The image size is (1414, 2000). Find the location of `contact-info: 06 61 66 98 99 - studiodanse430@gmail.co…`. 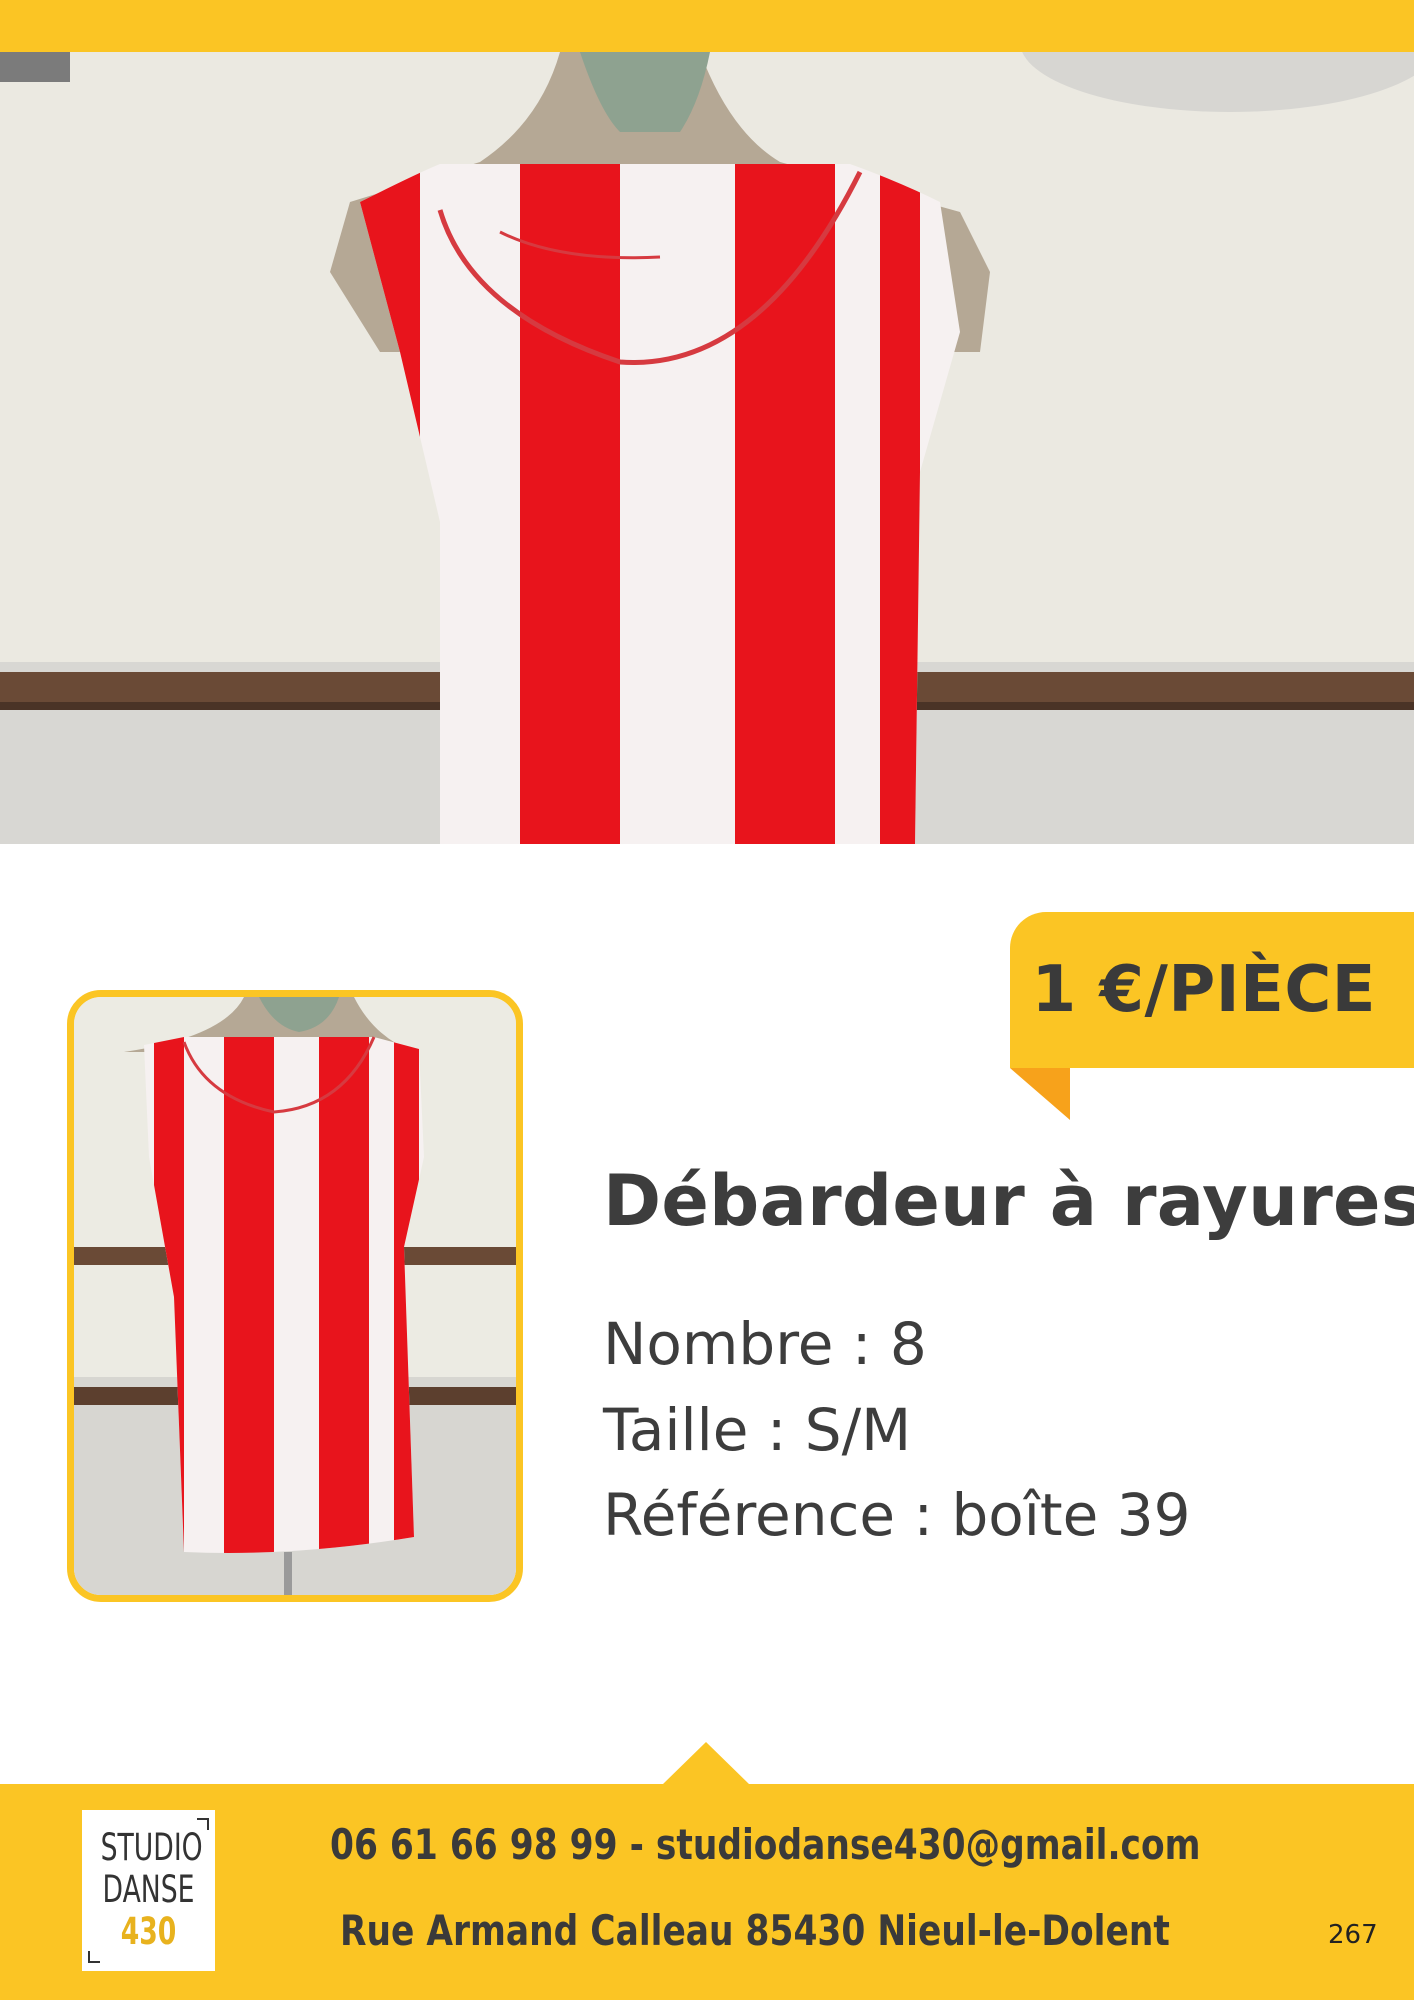

contact-info: 06 61 66 98 99 - studiodanse430@gmail.co… is located at coordinates (765, 1844).